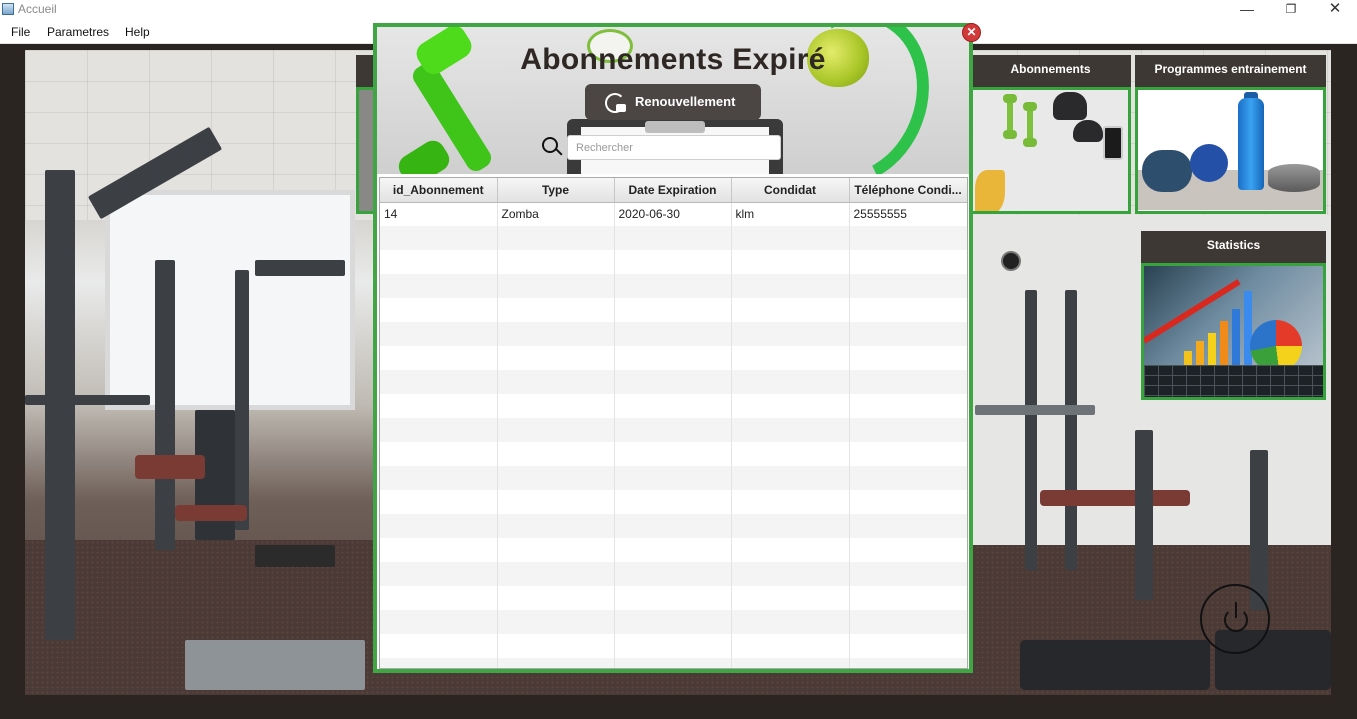 Image resolution: width=1357 pixels, height=719 pixels. What do you see at coordinates (20, 32) in the screenshot?
I see `menu-file: File` at bounding box center [20, 32].